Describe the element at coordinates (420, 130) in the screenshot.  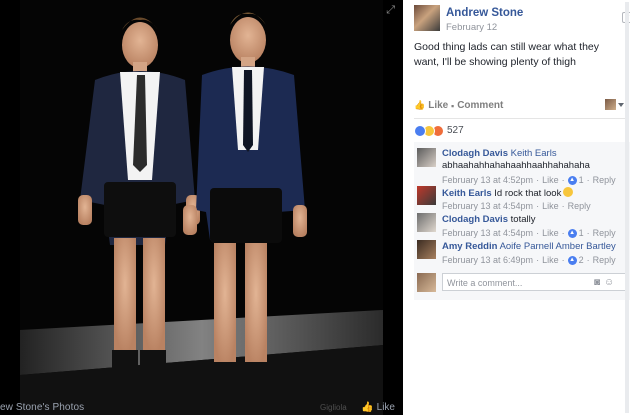
I see `like-reaction-icon` at that location.